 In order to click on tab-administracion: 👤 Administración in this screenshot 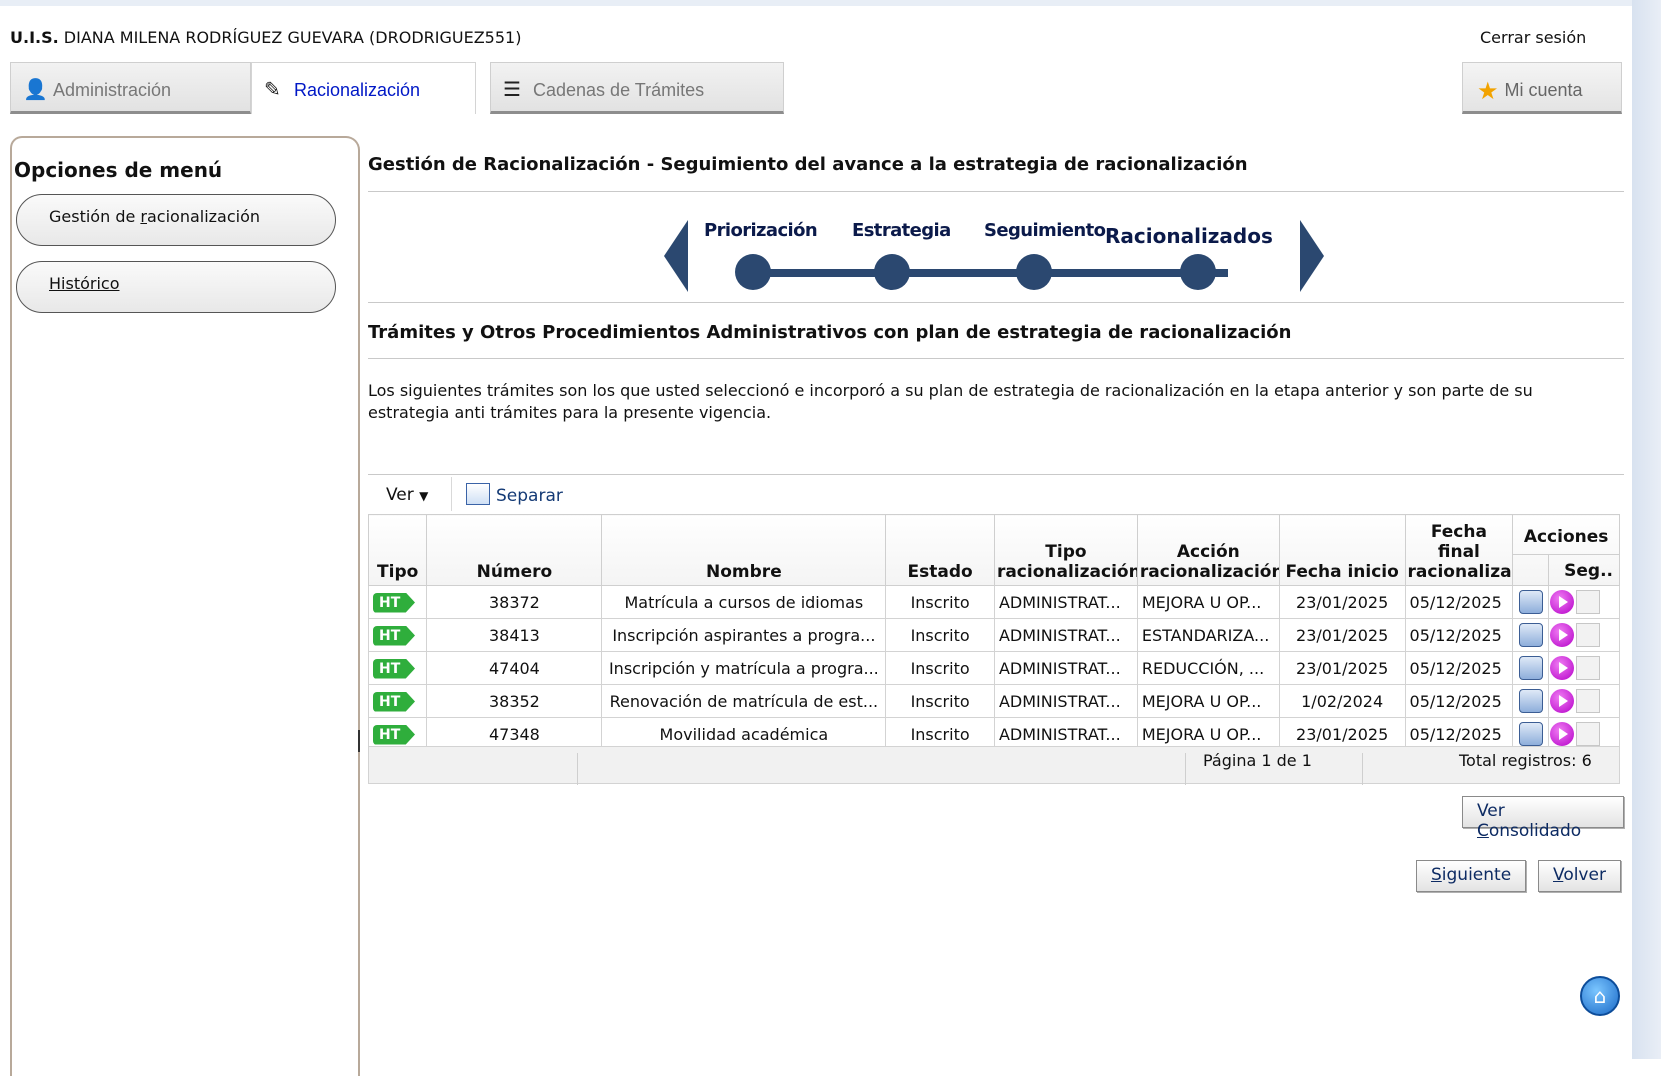, I will do `click(130, 88)`.